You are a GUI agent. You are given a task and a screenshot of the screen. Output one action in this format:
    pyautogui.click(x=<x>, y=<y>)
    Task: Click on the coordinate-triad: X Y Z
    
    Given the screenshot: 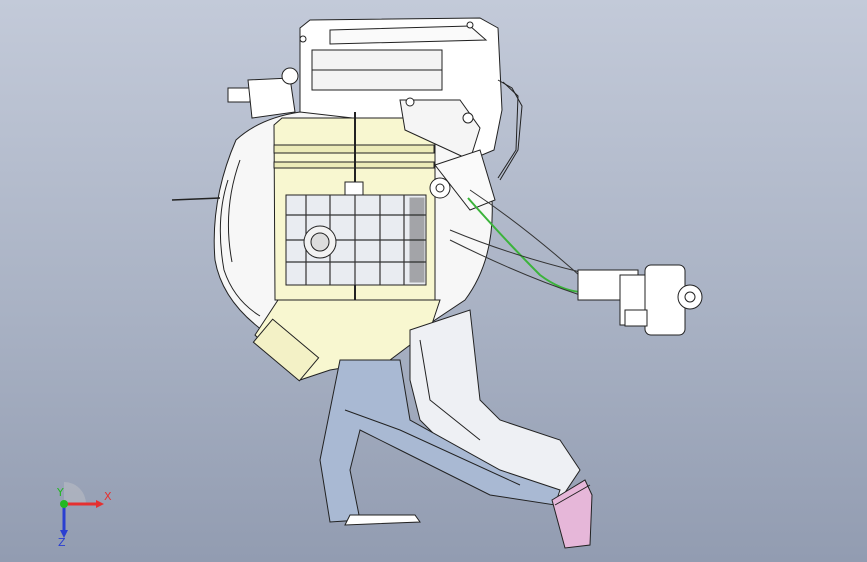 What is the action you would take?
    pyautogui.click(x=84, y=515)
    